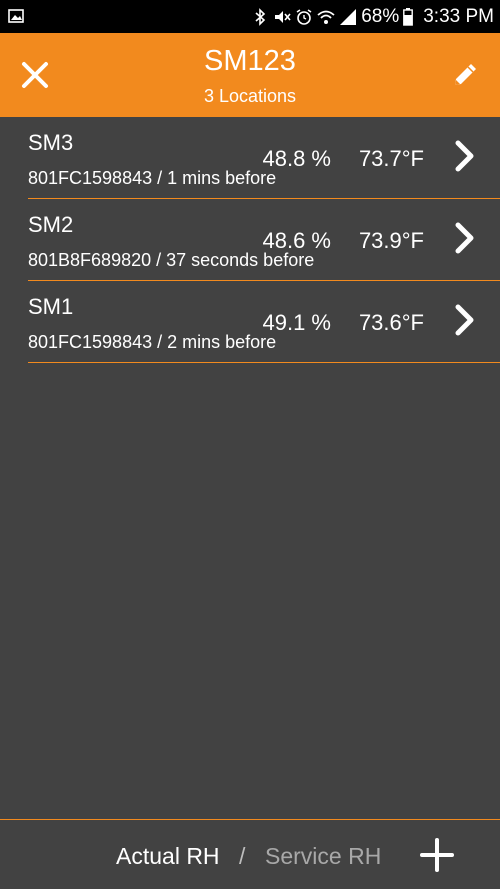  I want to click on plus-icon, so click(437, 855).